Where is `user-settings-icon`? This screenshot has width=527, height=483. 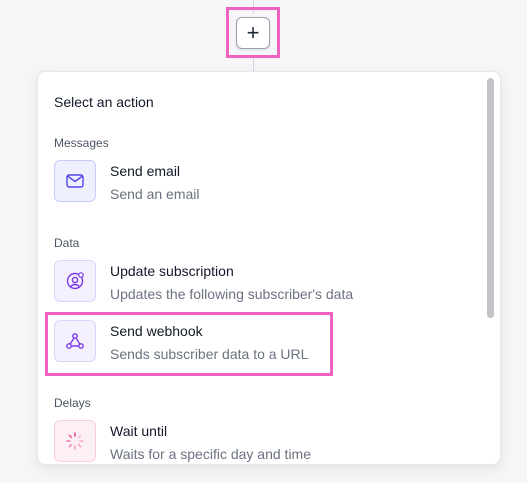
user-settings-icon is located at coordinates (75, 281).